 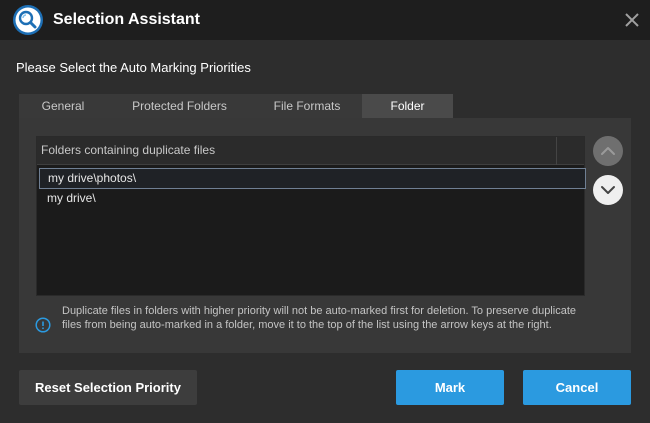 I want to click on chevron-up-icon, so click(x=608, y=151).